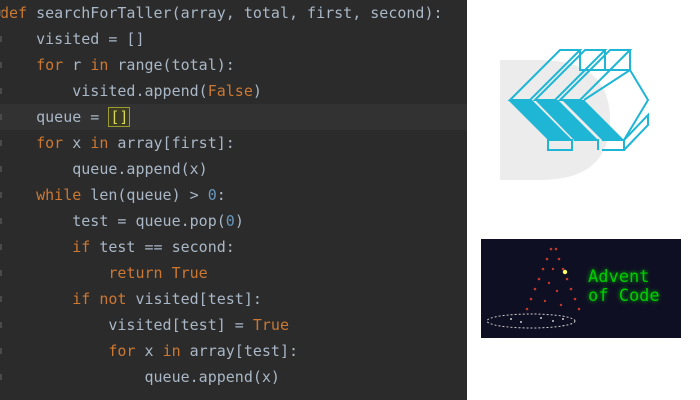  What do you see at coordinates (126, 325) in the screenshot?
I see `code-token: visited[test] =` at bounding box center [126, 325].